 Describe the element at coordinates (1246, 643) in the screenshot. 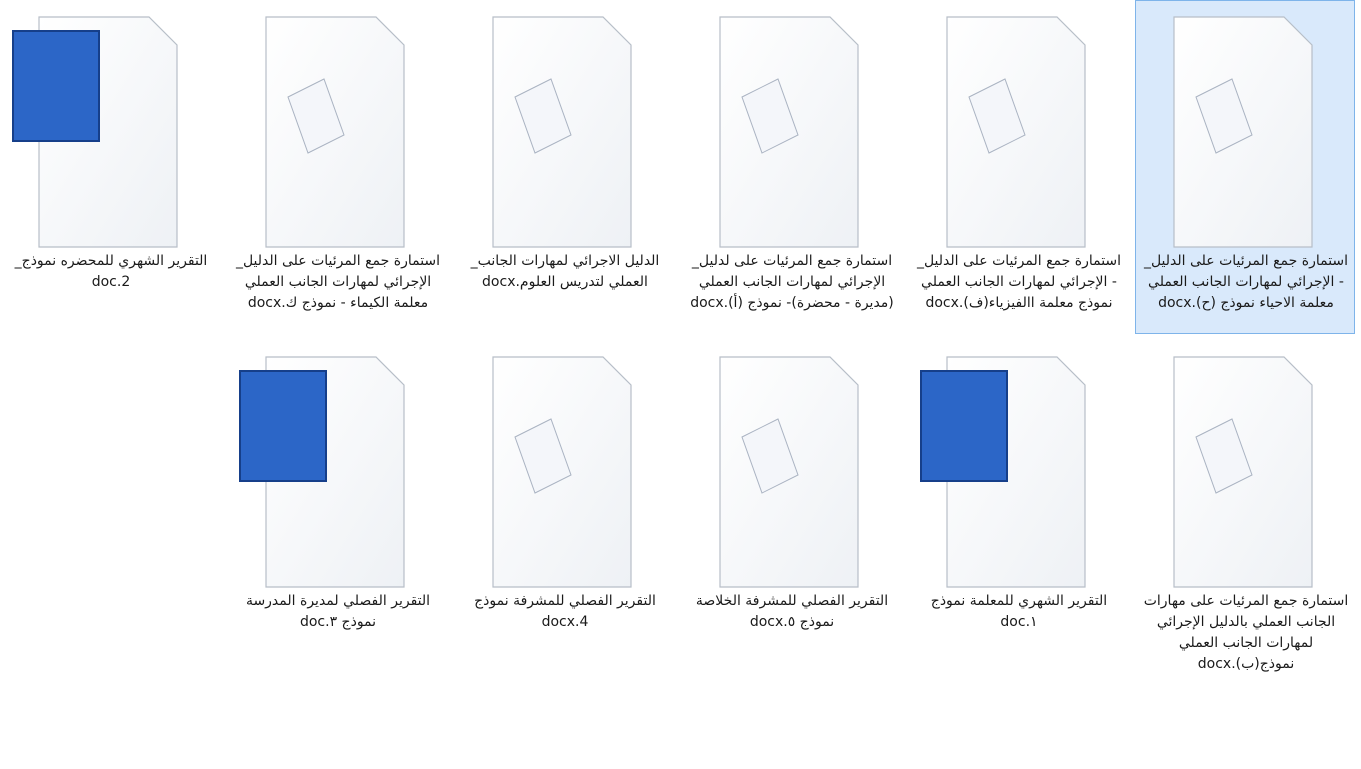

I see `file-name-line: لمهارات الجانب العملي` at that location.